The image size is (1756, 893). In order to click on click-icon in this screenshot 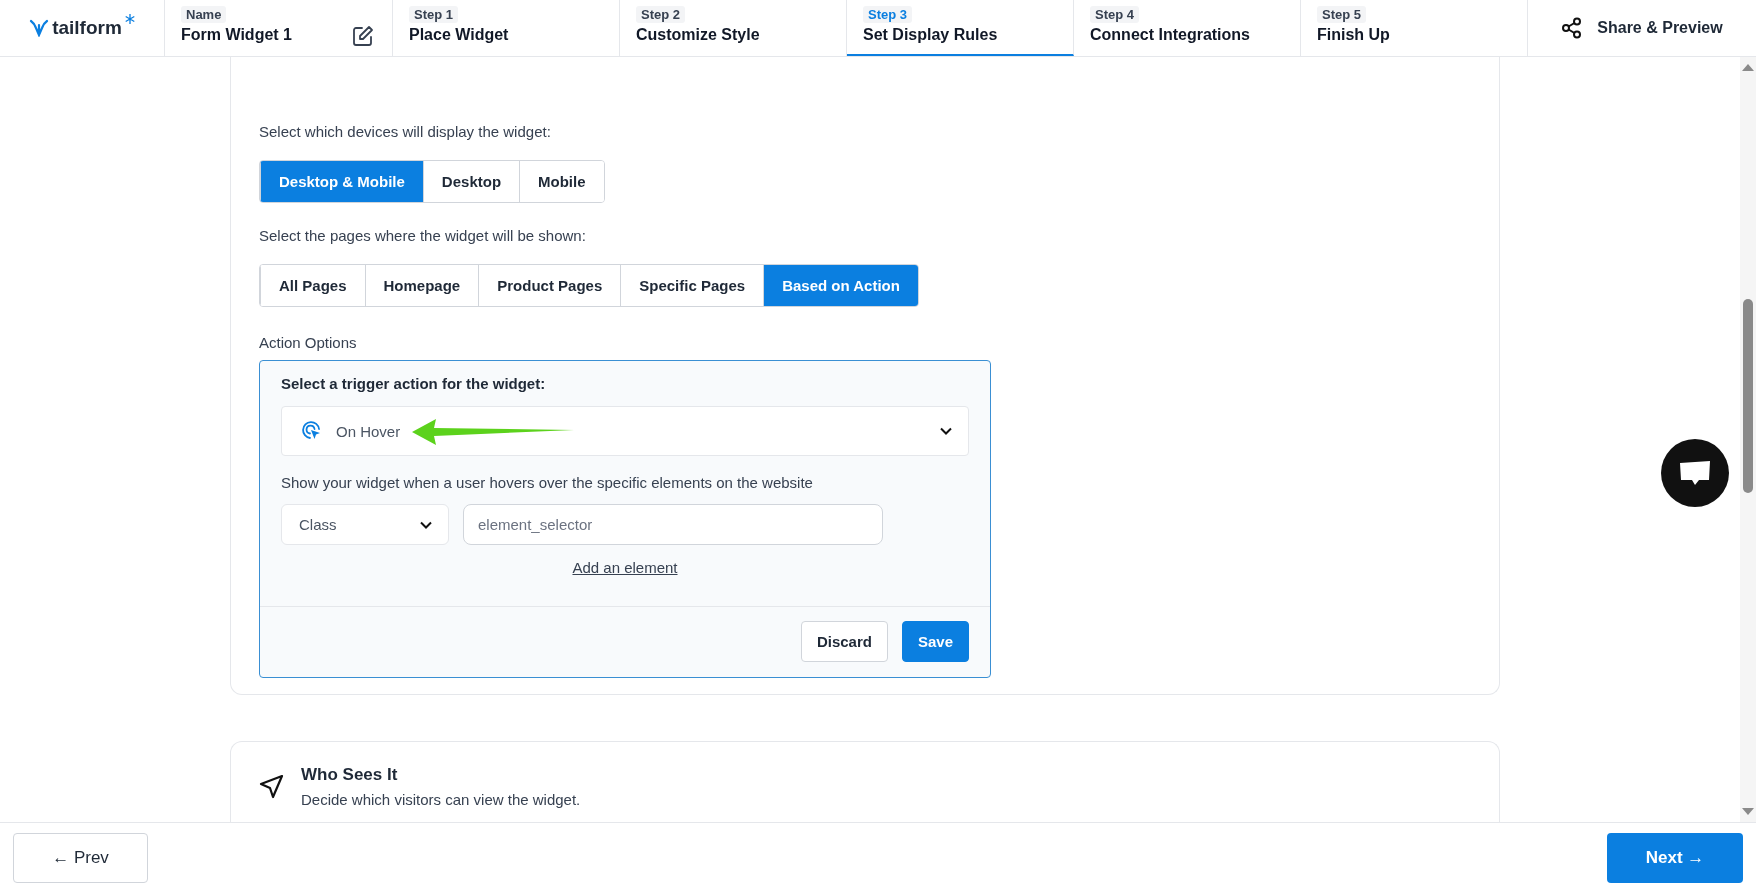, I will do `click(312, 431)`.